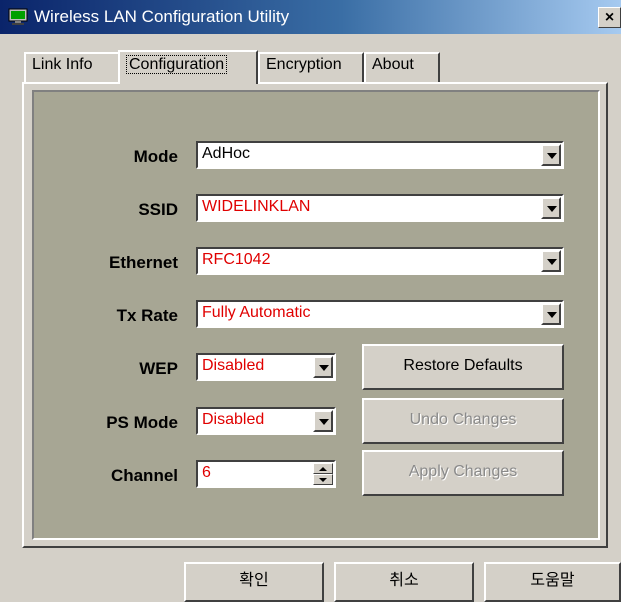  I want to click on undo-changes-button: Undo Changes, so click(463, 421).